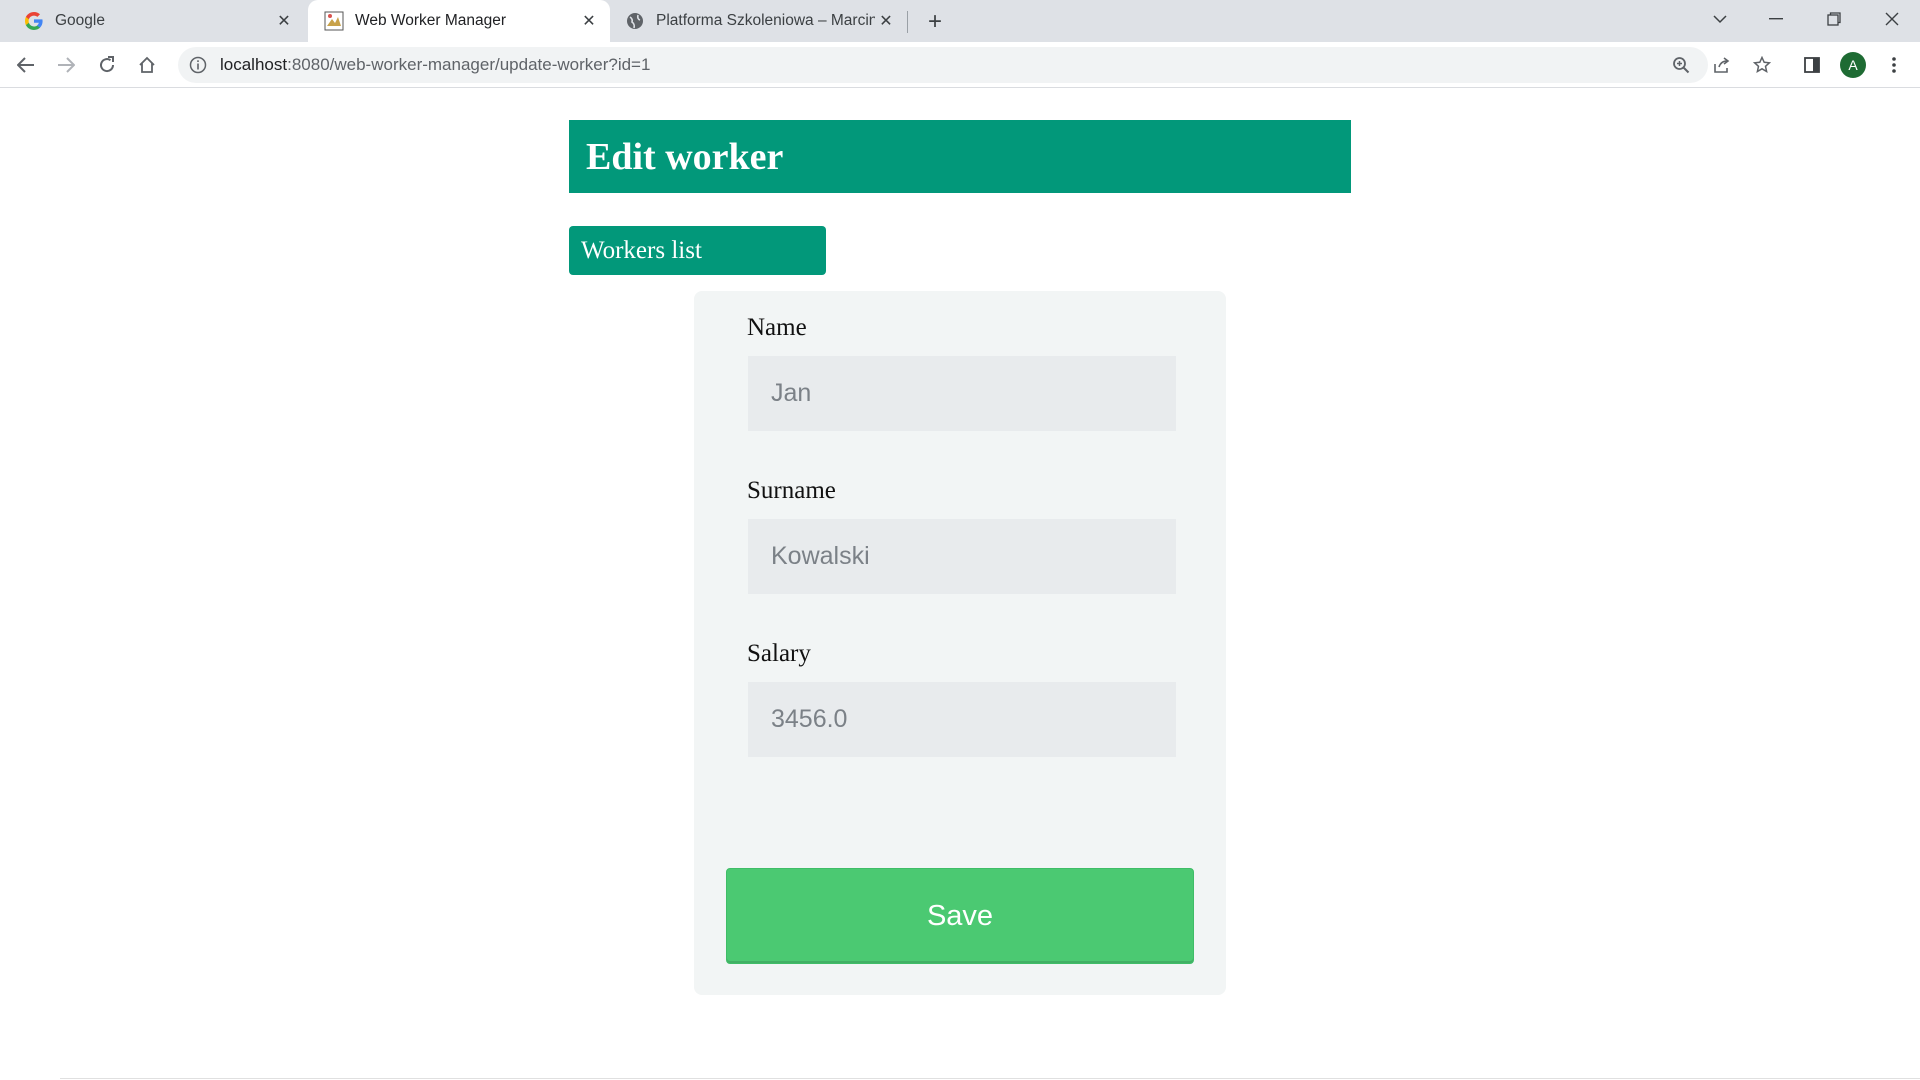 The image size is (1920, 1080). What do you see at coordinates (1720, 19) in the screenshot?
I see `tab-search-icon` at bounding box center [1720, 19].